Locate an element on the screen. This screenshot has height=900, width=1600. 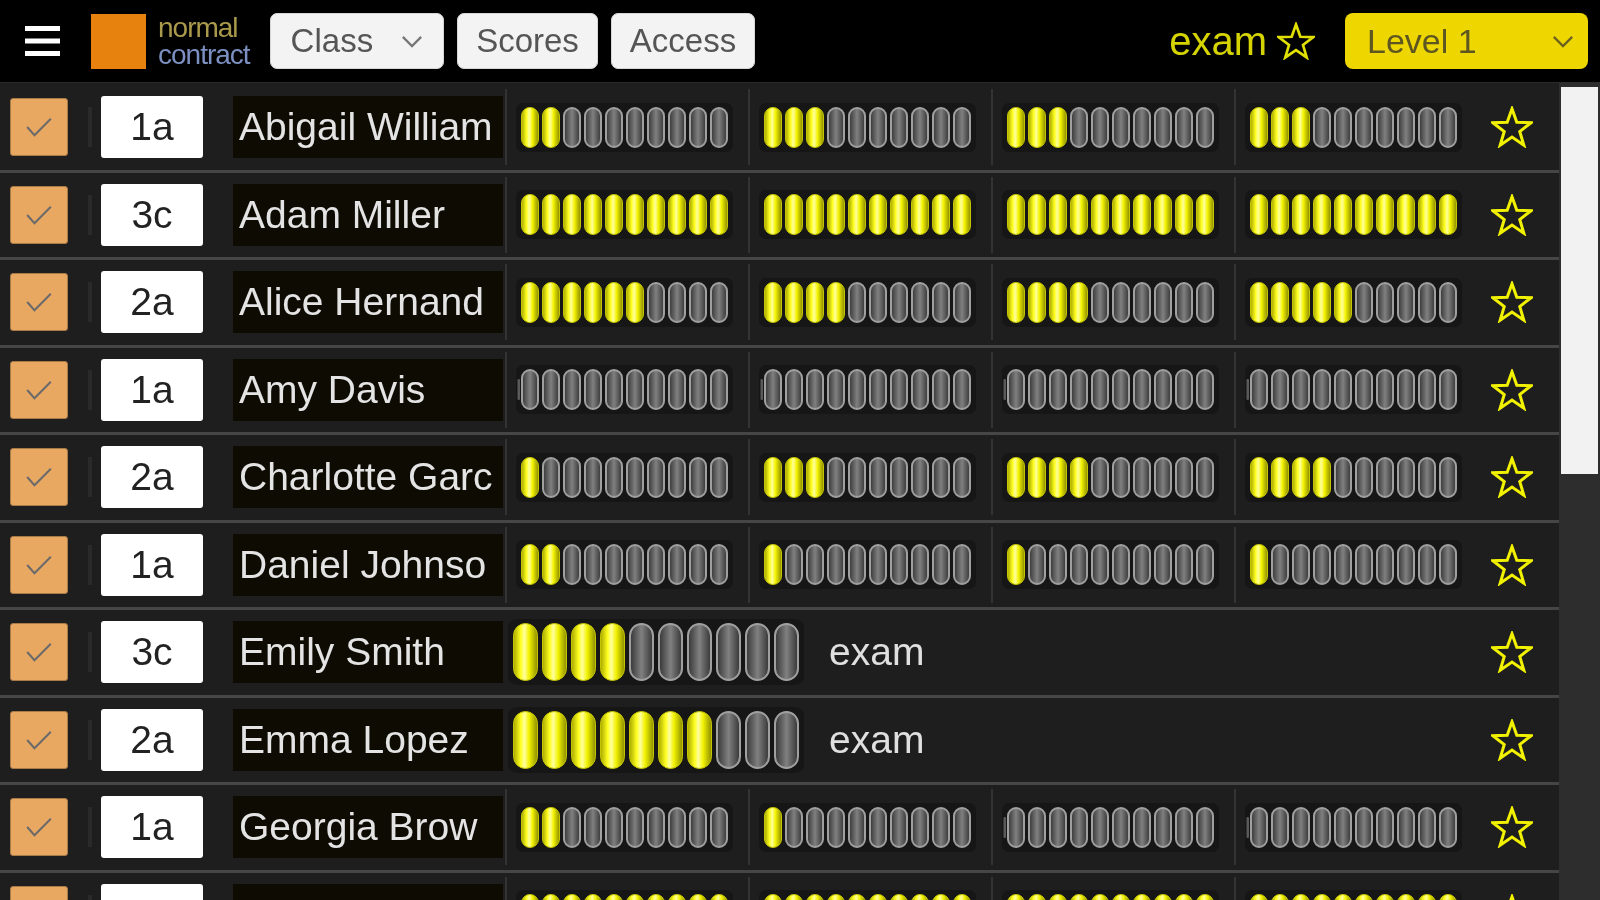
menu-icon is located at coordinates (42, 41).